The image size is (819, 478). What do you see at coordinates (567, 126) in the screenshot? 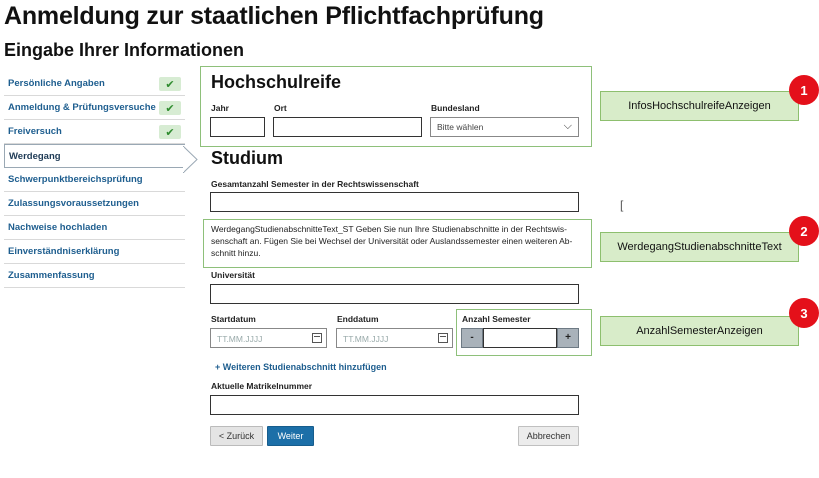
I see `chevron-down-icon: ⌵` at bounding box center [567, 126].